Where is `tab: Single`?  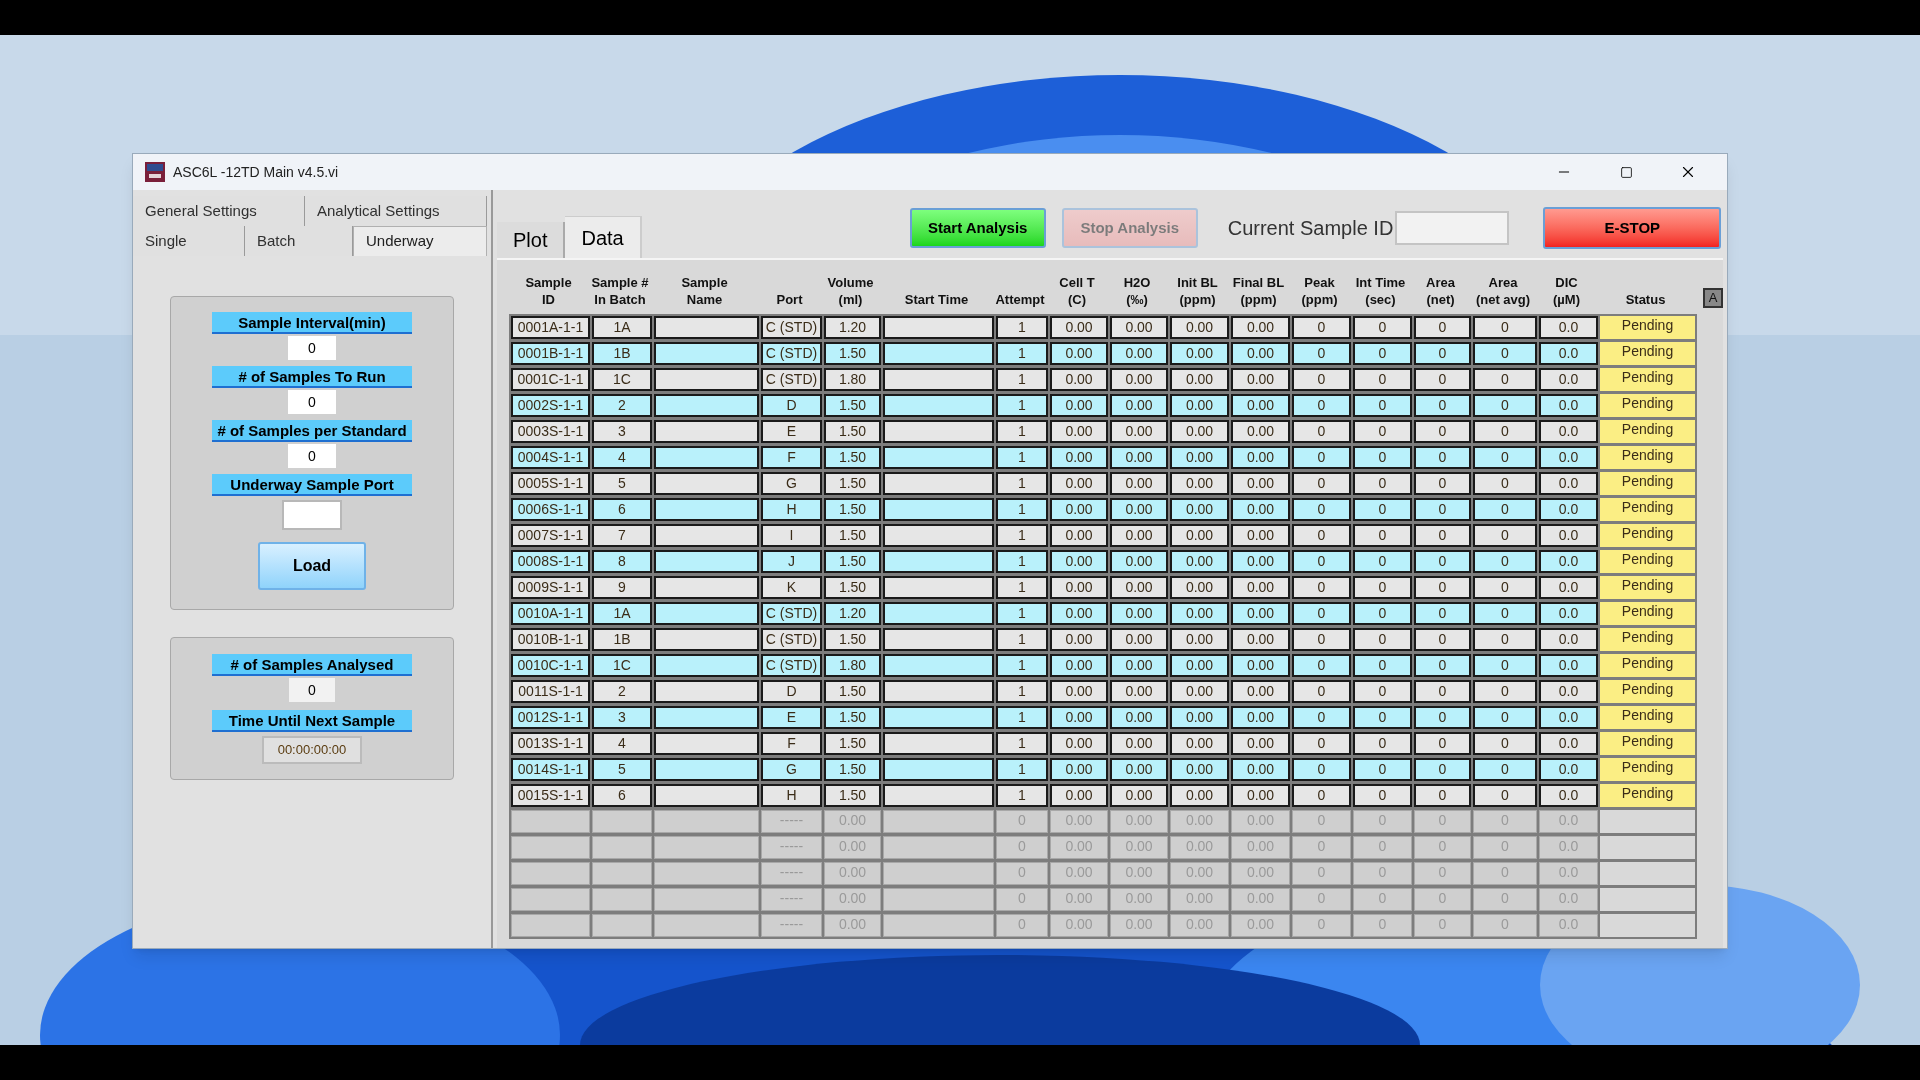
tab: Single is located at coordinates (189, 241).